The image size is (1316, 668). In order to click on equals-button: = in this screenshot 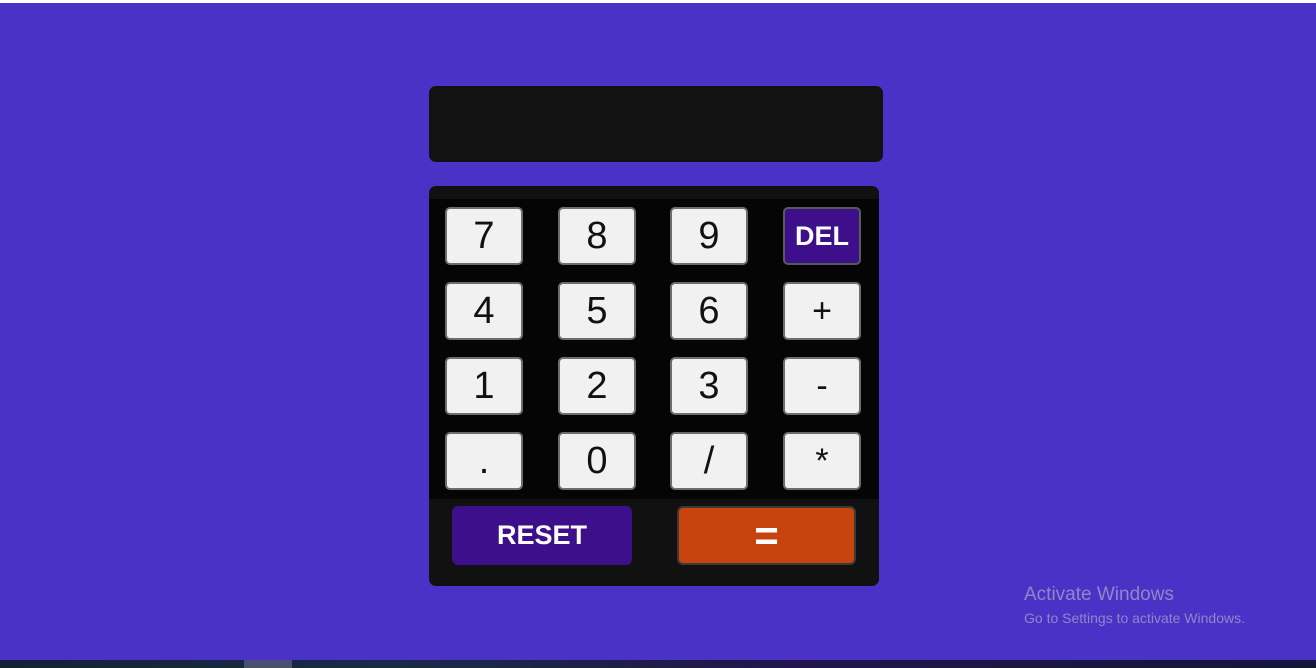, I will do `click(766, 535)`.